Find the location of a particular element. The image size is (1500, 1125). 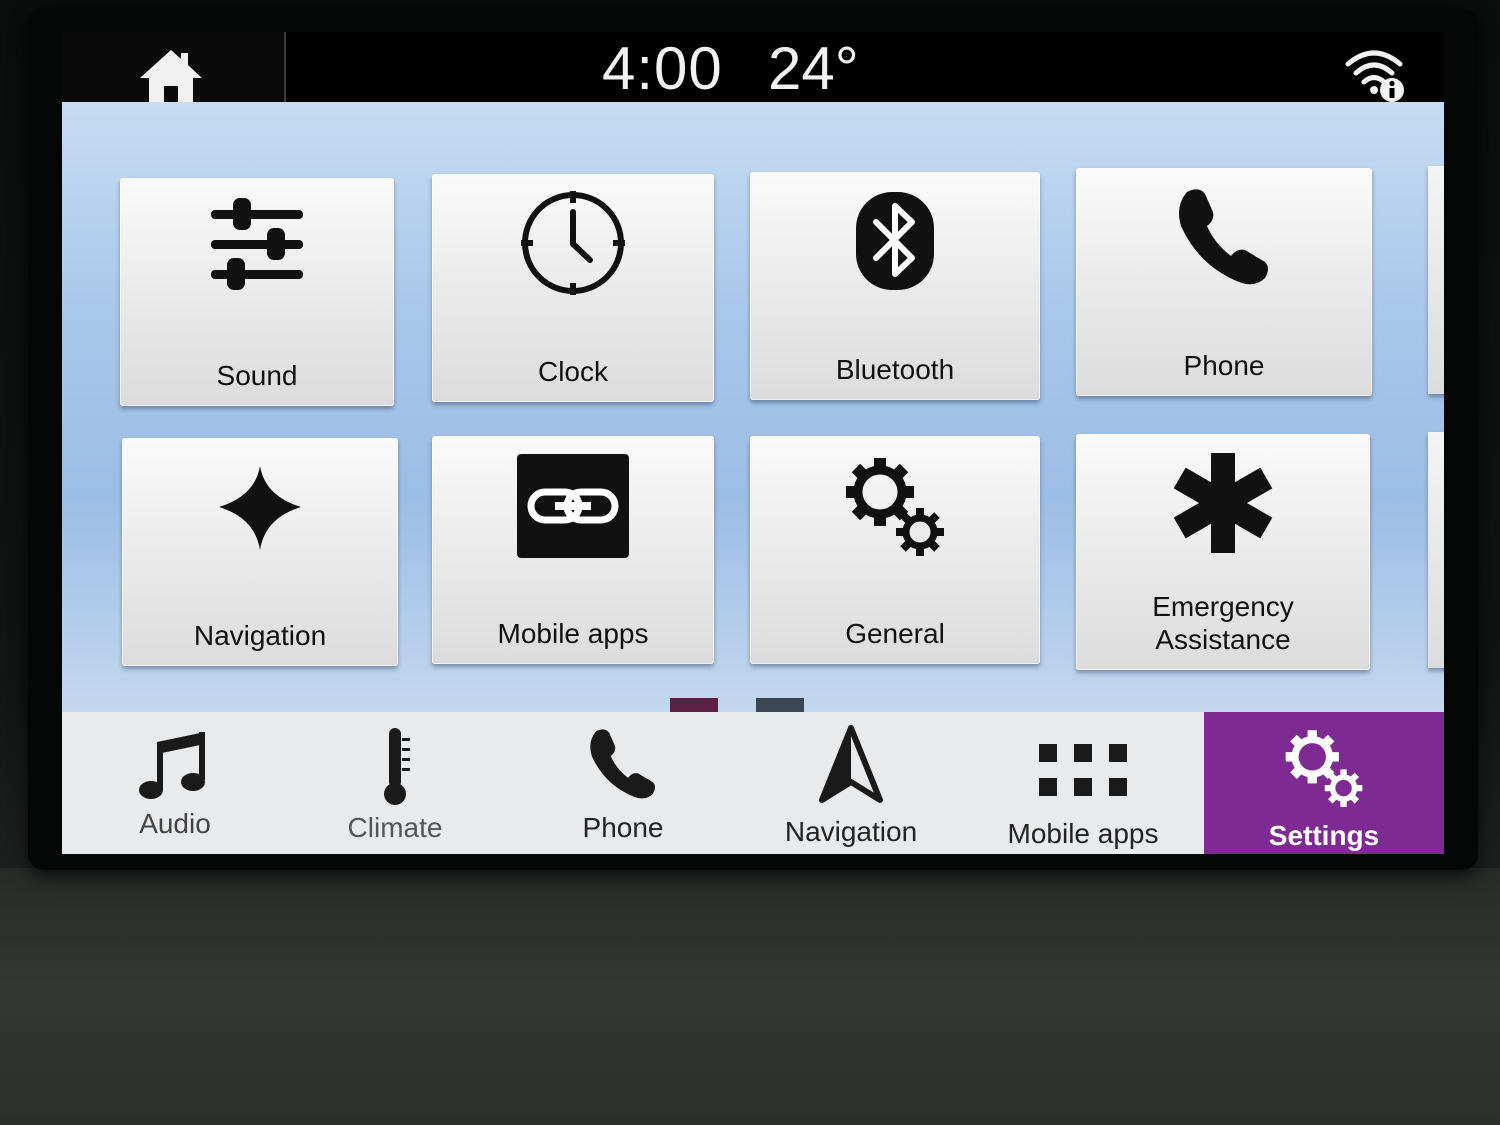

nav-label: Phone is located at coordinates (623, 827).